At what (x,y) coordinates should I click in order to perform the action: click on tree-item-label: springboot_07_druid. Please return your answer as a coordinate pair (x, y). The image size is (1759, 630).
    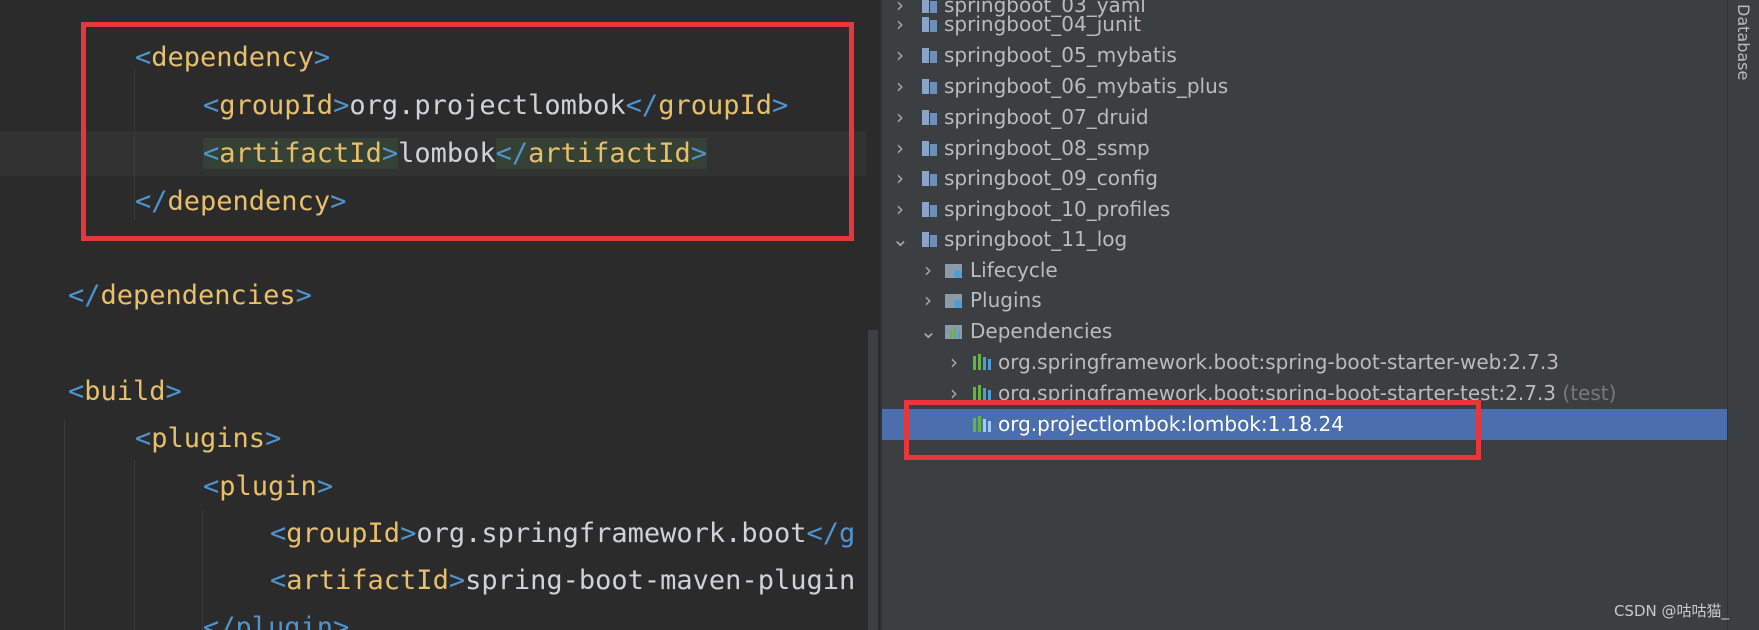
    Looking at the image, I should click on (1046, 117).